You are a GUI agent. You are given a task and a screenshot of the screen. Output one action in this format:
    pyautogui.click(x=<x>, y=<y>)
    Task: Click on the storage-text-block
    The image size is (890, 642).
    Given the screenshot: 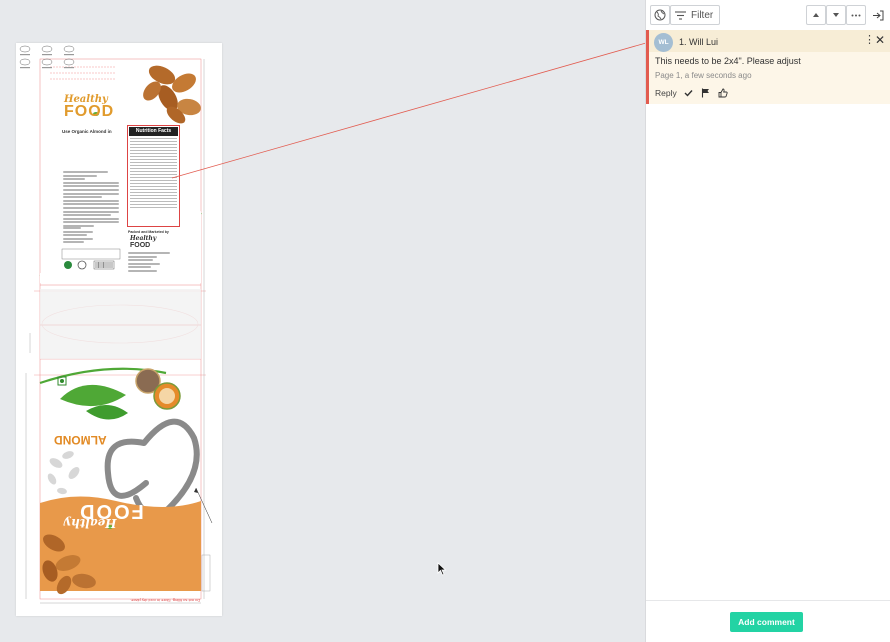 What is the action you would take?
    pyautogui.click(x=78, y=236)
    